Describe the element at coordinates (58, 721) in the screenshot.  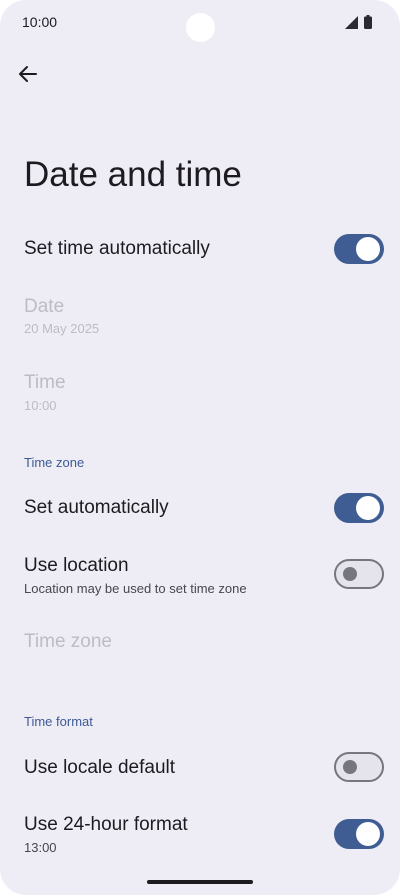
I see `time-format-section-header: Time format` at that location.